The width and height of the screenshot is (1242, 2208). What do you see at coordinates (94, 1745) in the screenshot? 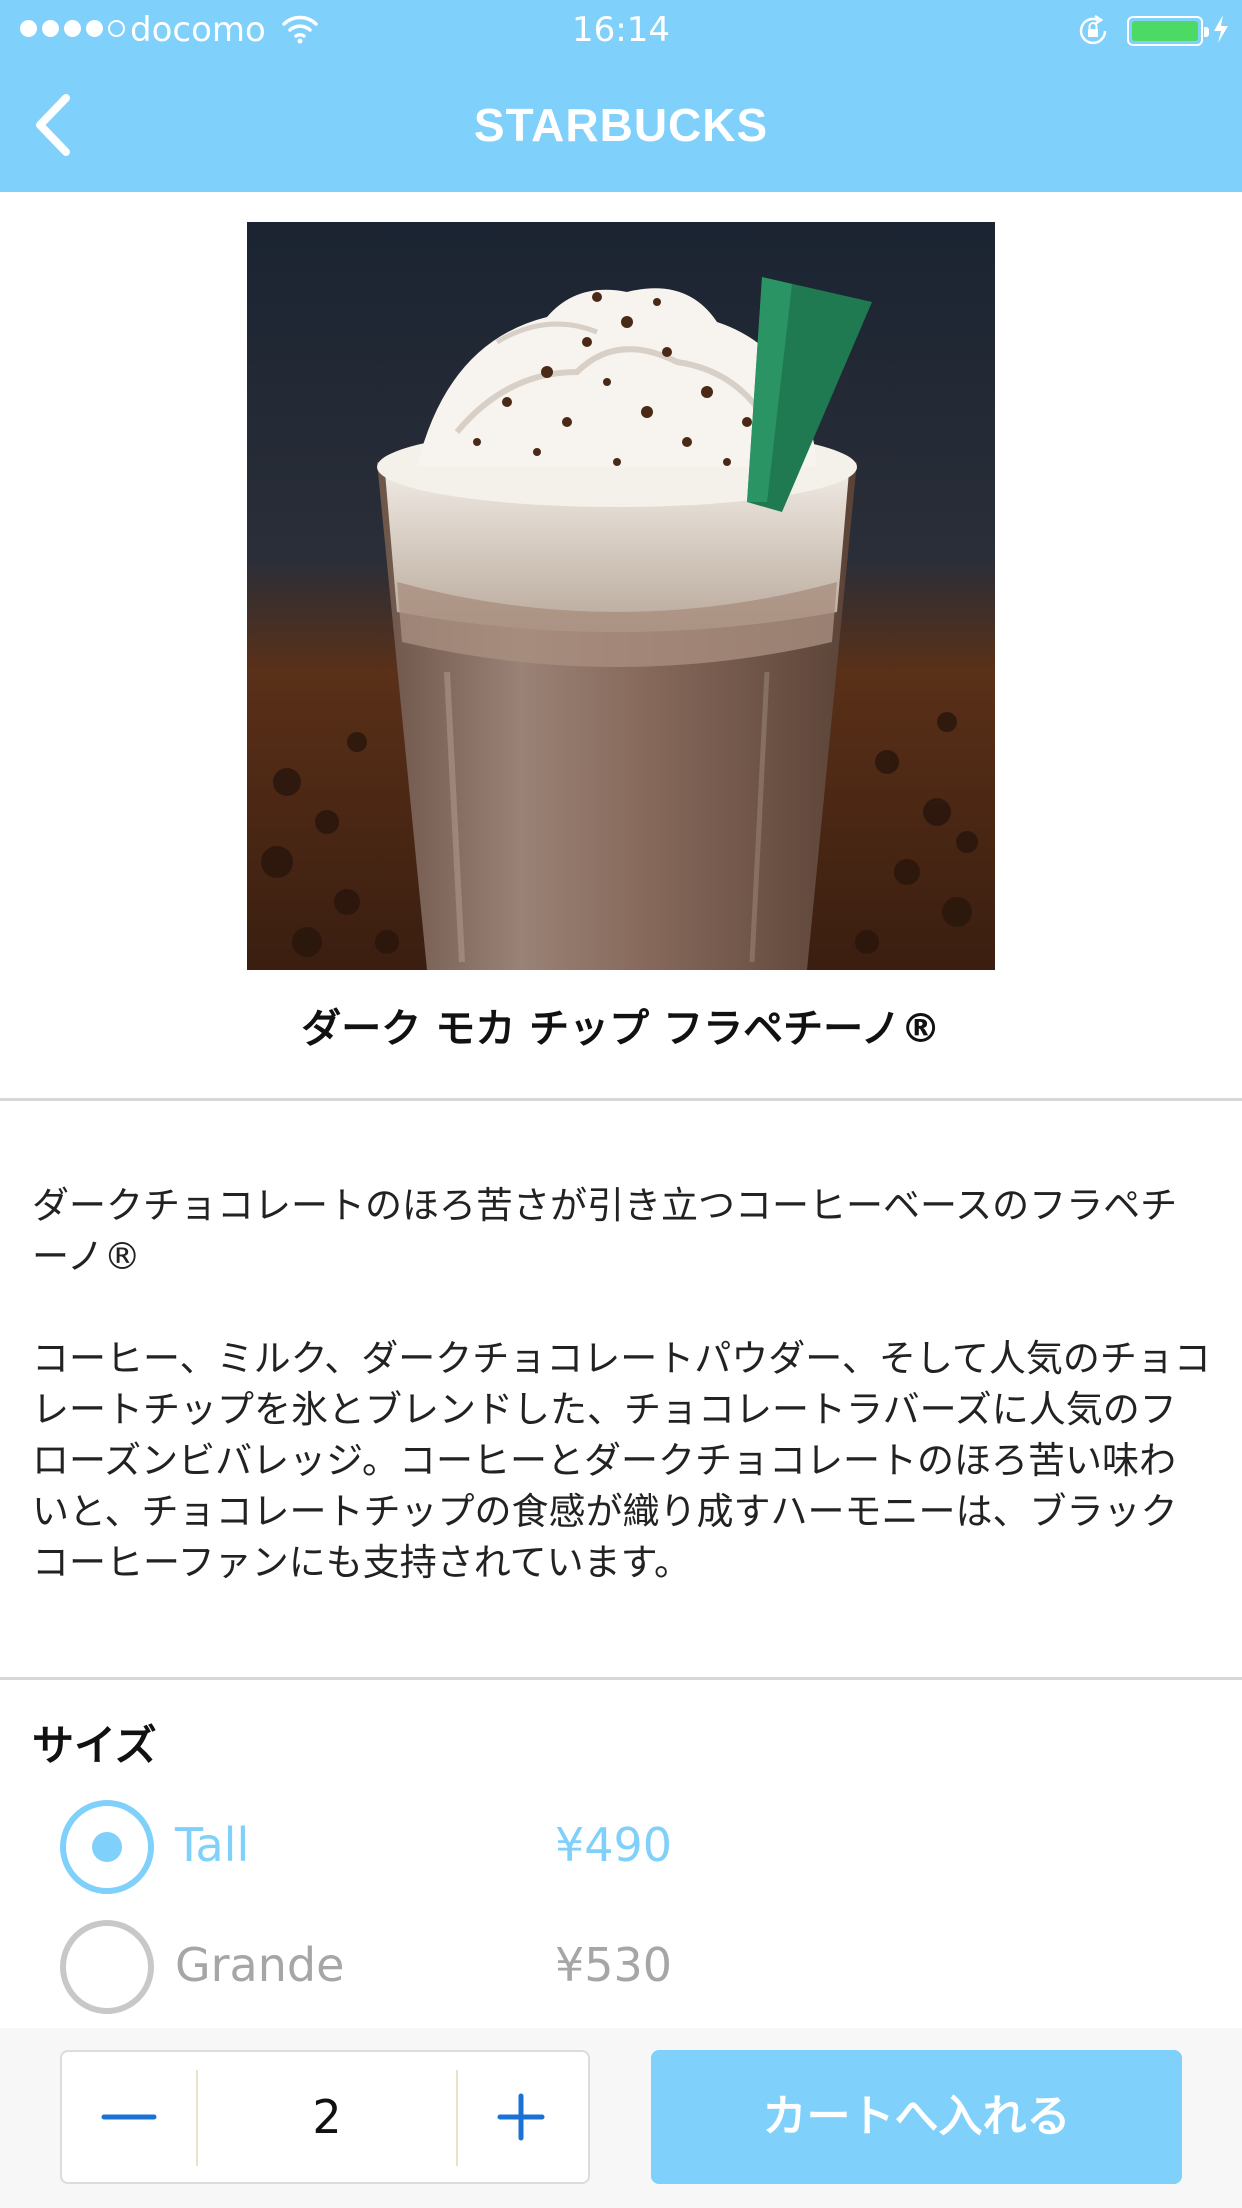
I see `size-section-label: サイズ` at bounding box center [94, 1745].